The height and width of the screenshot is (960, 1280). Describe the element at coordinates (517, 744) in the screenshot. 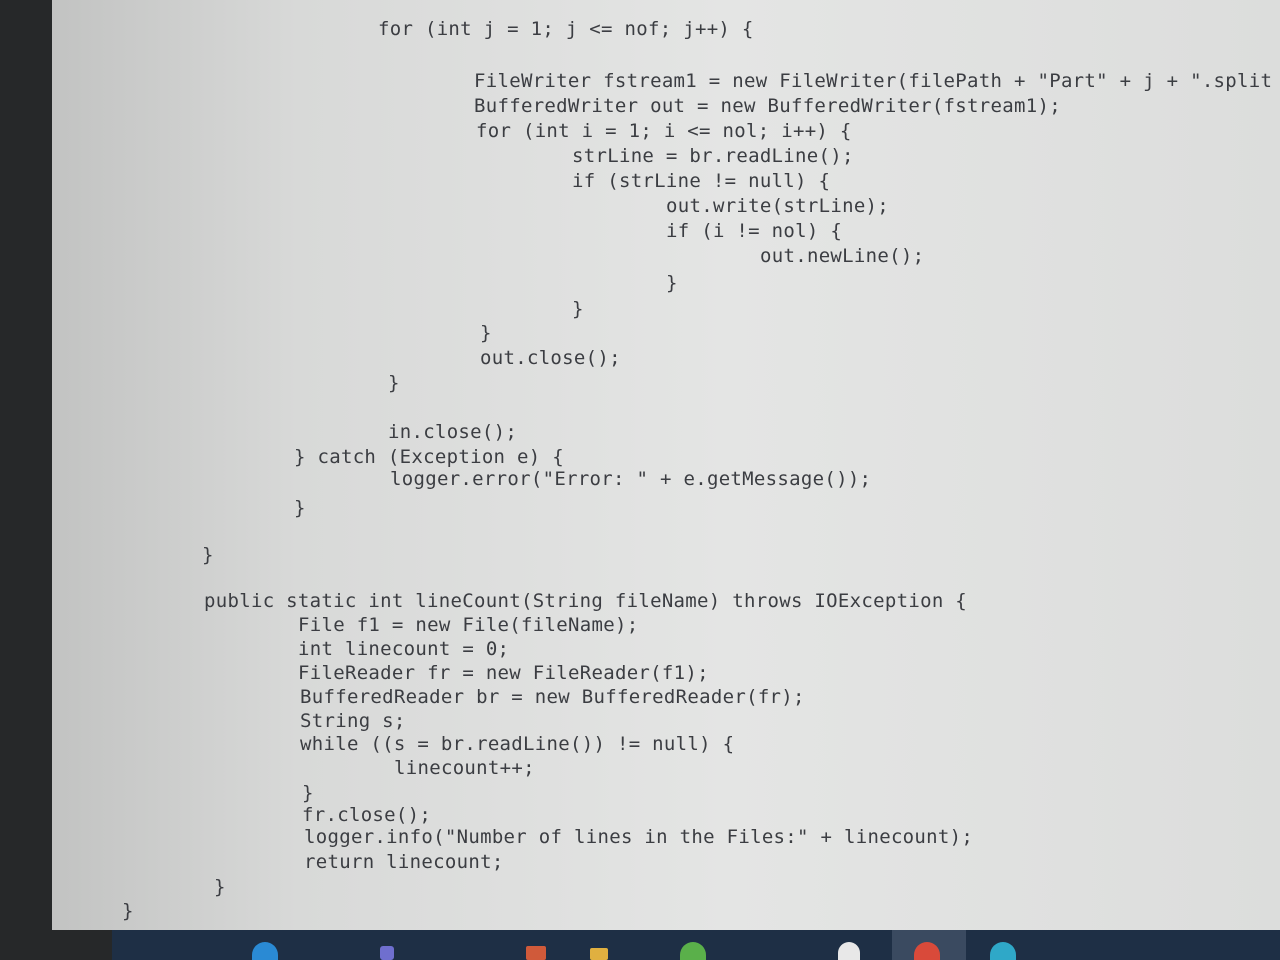

I see `code-line: while ((s = br.readLine()) != null) {` at that location.